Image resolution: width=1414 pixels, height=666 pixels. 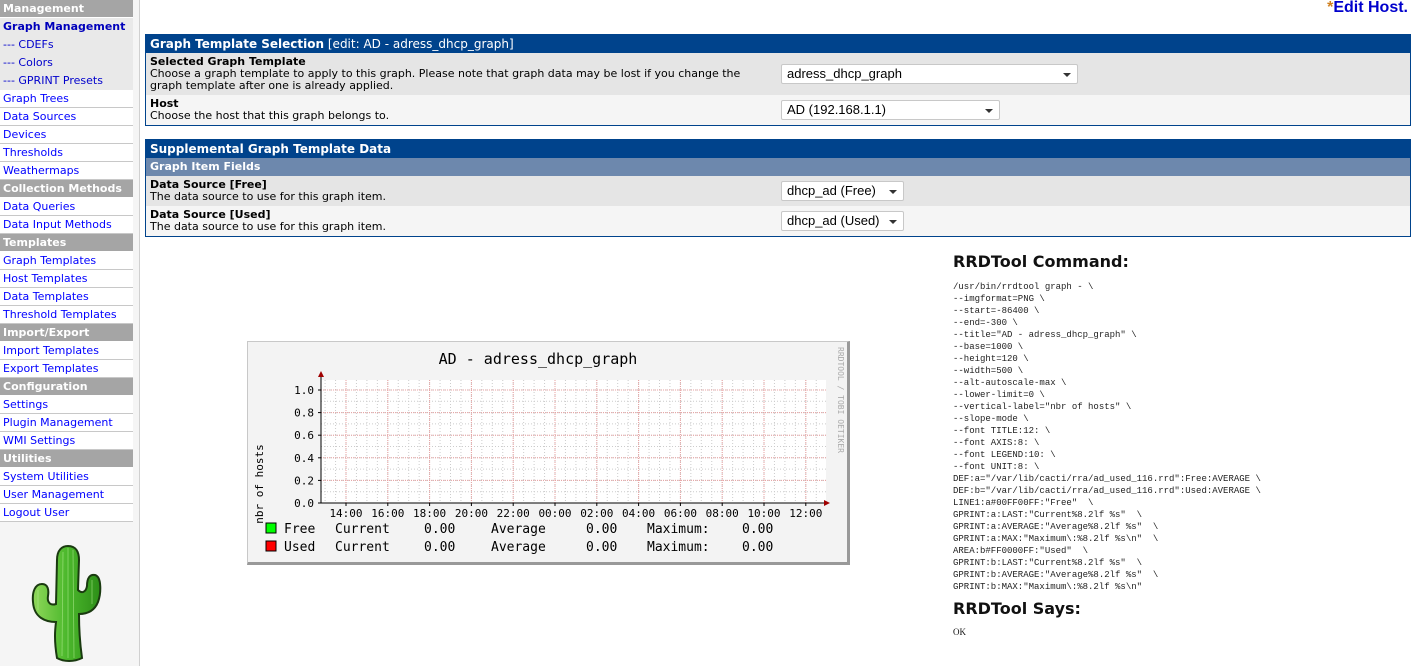 I want to click on sidebar-section-header: Templates, so click(x=66, y=243).